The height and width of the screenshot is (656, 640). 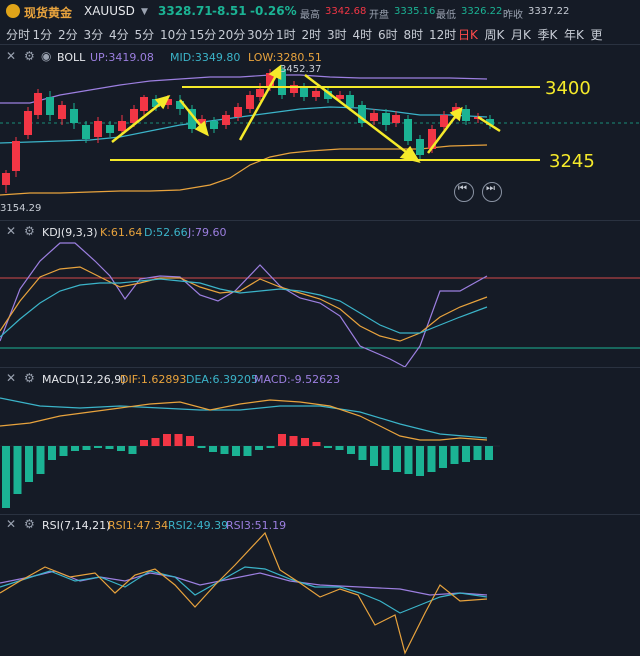 What do you see at coordinates (346, 11) in the screenshot?
I see `high-value: 3342.68` at bounding box center [346, 11].